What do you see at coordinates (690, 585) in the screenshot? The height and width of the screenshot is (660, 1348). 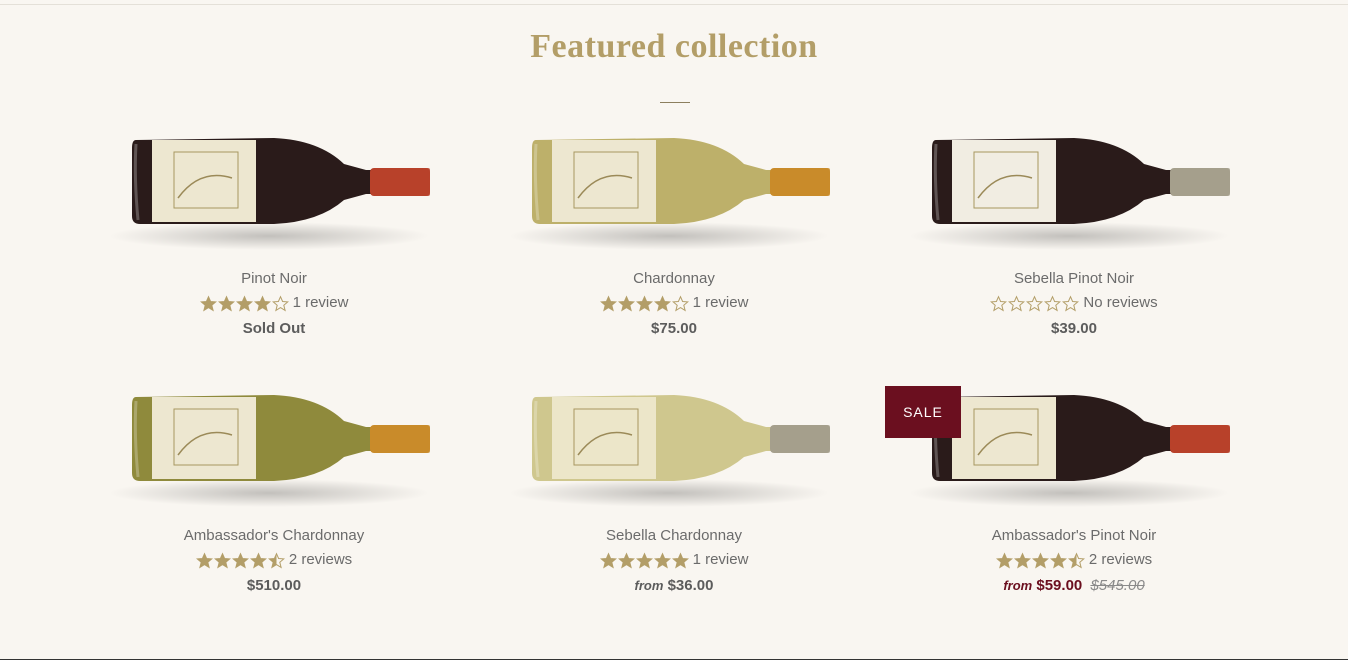 I see `price: $36.00` at bounding box center [690, 585].